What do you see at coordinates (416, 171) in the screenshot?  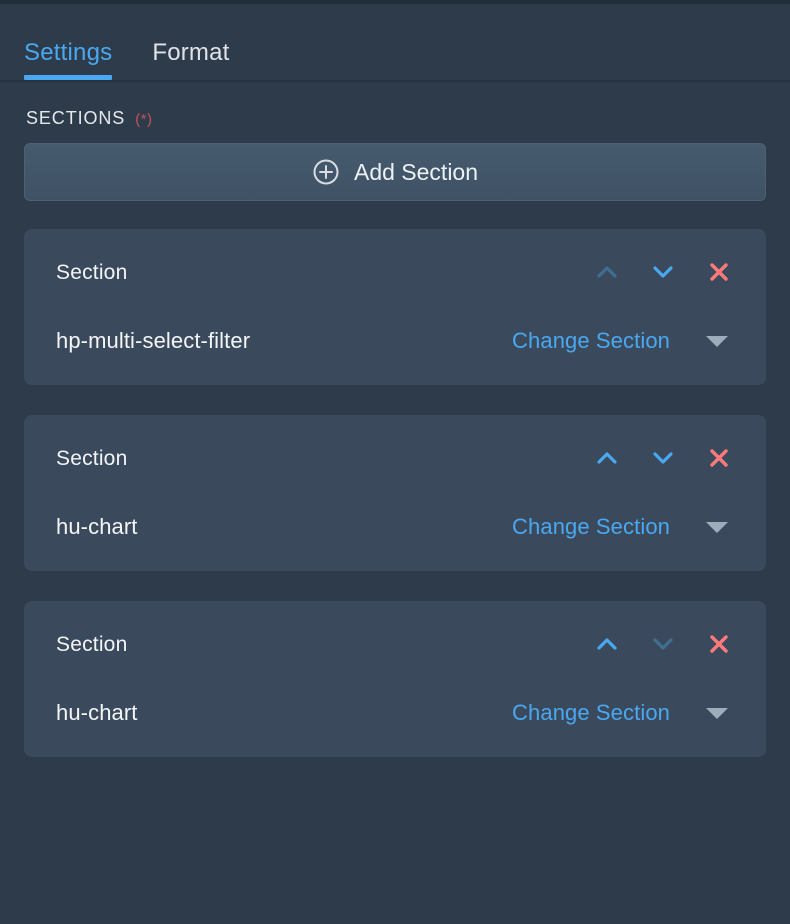 I see `add-section-label: Add Section` at bounding box center [416, 171].